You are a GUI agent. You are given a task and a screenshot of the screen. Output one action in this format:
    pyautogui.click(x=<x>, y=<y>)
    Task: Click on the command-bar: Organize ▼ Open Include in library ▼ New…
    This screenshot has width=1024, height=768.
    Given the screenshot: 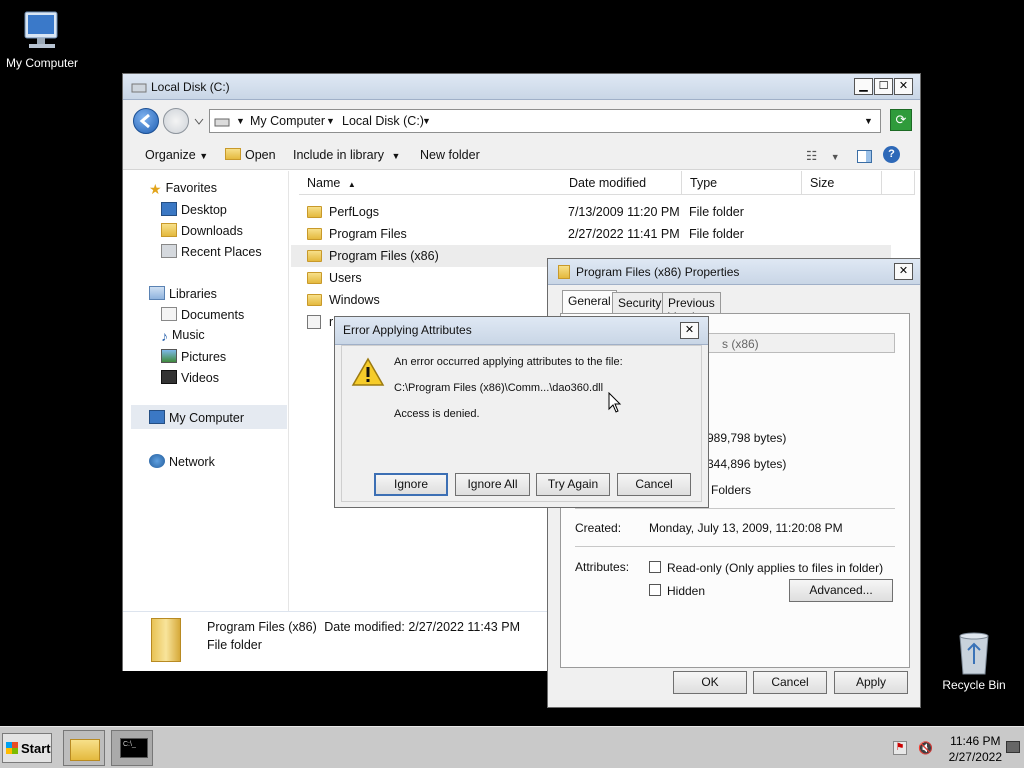 What is the action you would take?
    pyautogui.click(x=521, y=156)
    